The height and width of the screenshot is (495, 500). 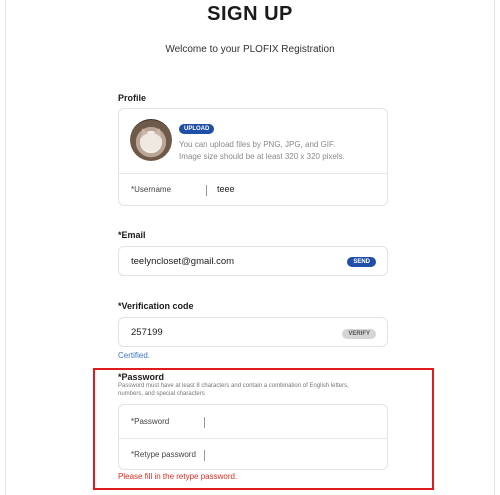 I want to click on cat-face, so click(x=151, y=142).